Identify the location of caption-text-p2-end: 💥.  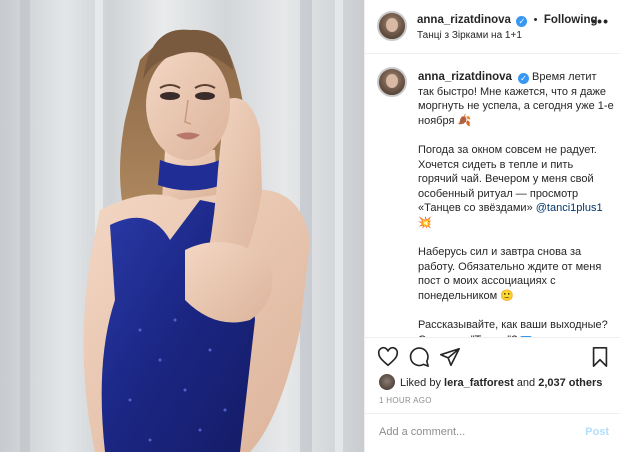
(425, 222).